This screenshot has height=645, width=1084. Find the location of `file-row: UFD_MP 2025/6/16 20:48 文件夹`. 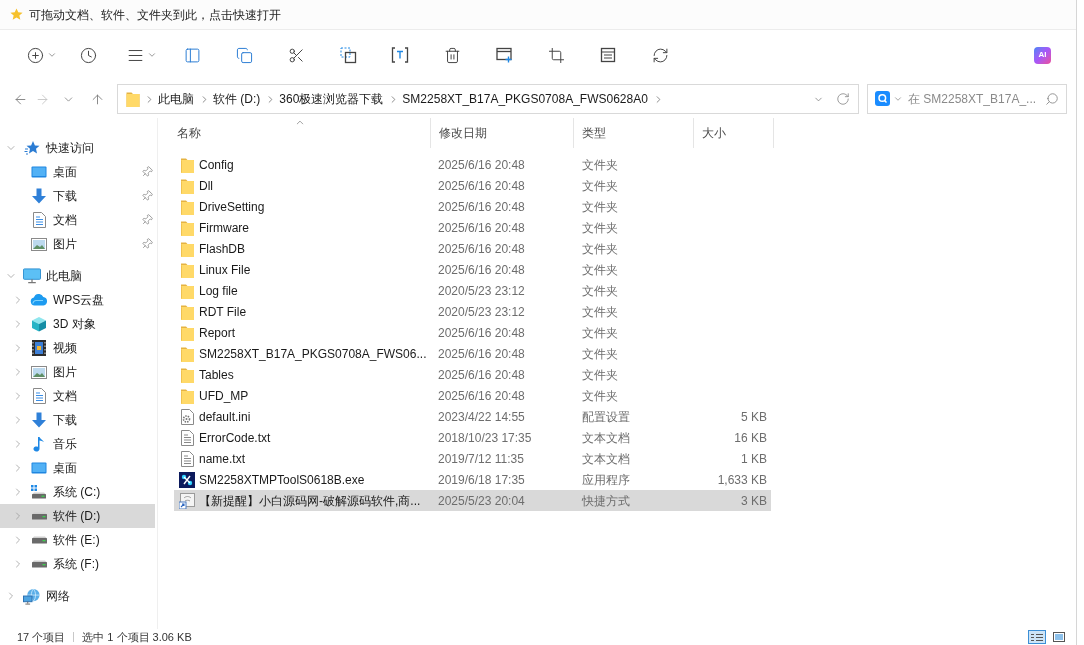

file-row: UFD_MP 2025/6/16 20:48 文件夹 is located at coordinates (472, 395).